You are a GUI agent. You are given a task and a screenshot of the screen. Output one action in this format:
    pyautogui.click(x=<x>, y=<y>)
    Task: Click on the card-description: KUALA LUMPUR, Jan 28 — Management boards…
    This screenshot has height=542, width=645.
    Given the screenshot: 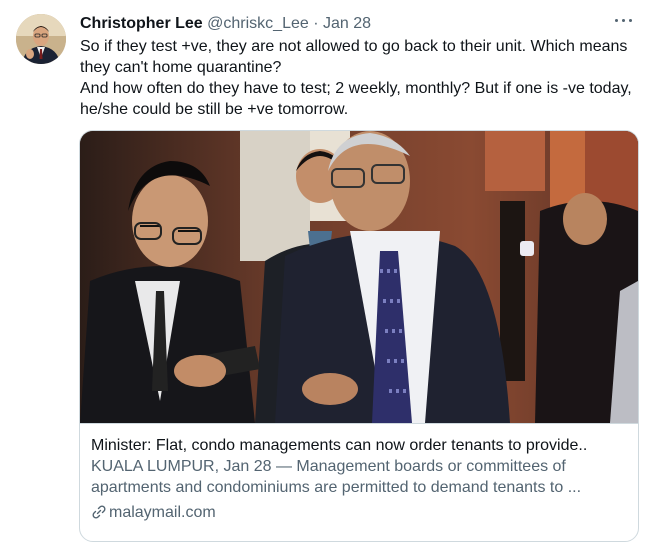 What is the action you would take?
    pyautogui.click(x=336, y=477)
    